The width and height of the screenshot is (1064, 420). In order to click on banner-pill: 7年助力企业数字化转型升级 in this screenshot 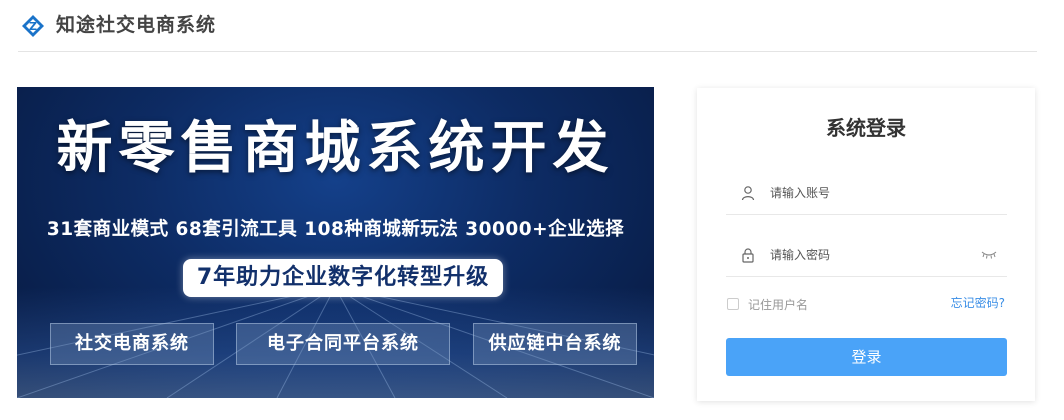, I will do `click(343, 278)`.